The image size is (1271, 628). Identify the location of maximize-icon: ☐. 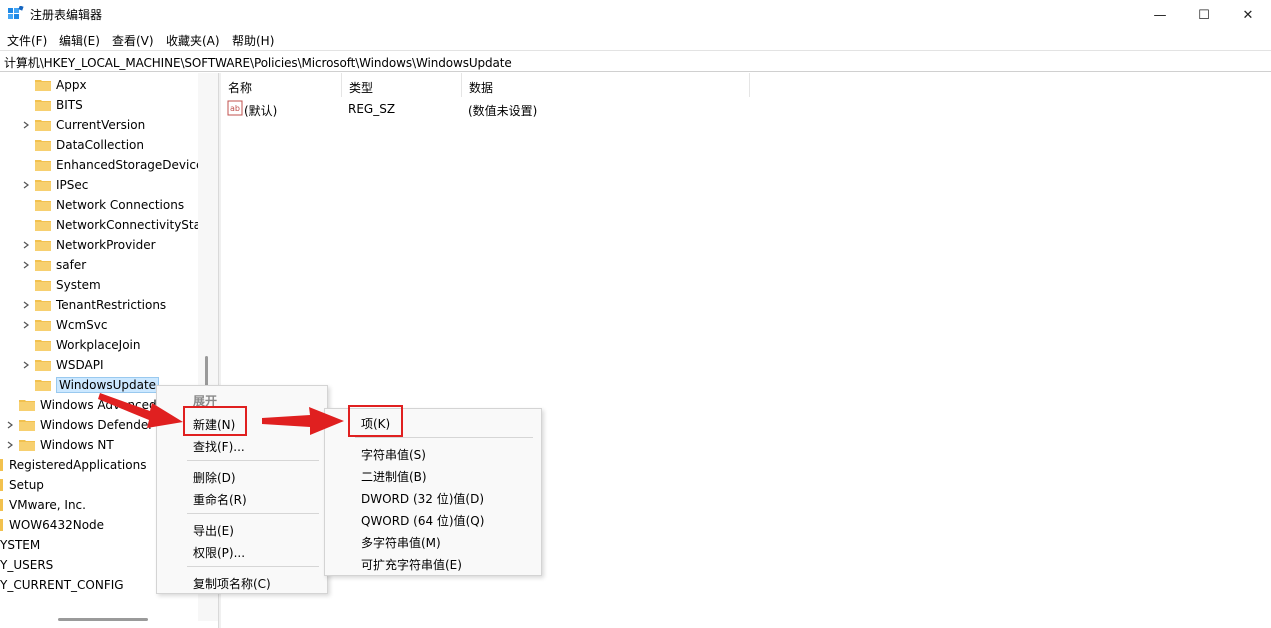
(1204, 15).